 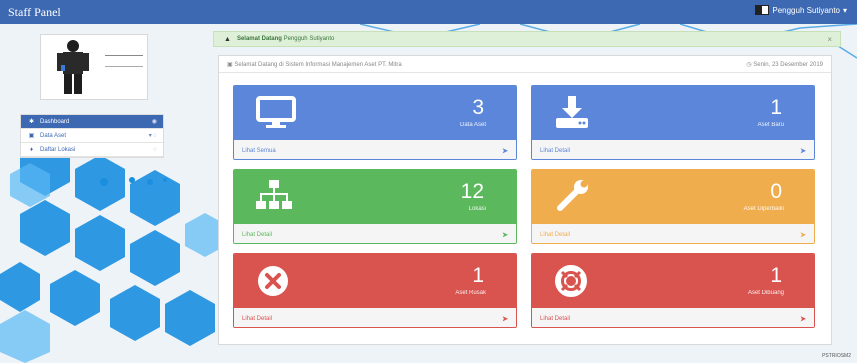 I want to click on user-menu: Pengguh Sutiyanto ▾, so click(x=801, y=10).